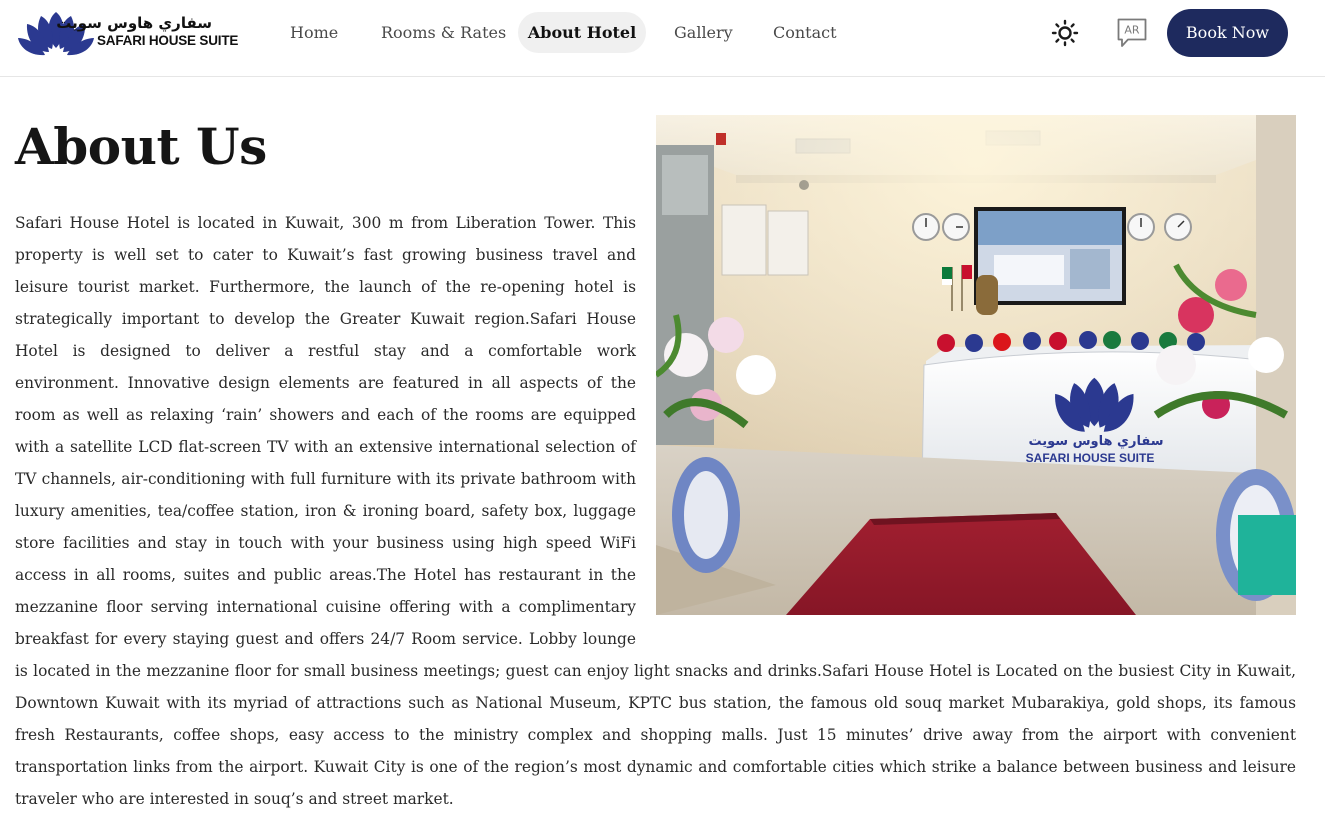 This screenshot has height=815, width=1325. What do you see at coordinates (703, 32) in the screenshot?
I see `nav-item-gallery: Gallery` at bounding box center [703, 32].